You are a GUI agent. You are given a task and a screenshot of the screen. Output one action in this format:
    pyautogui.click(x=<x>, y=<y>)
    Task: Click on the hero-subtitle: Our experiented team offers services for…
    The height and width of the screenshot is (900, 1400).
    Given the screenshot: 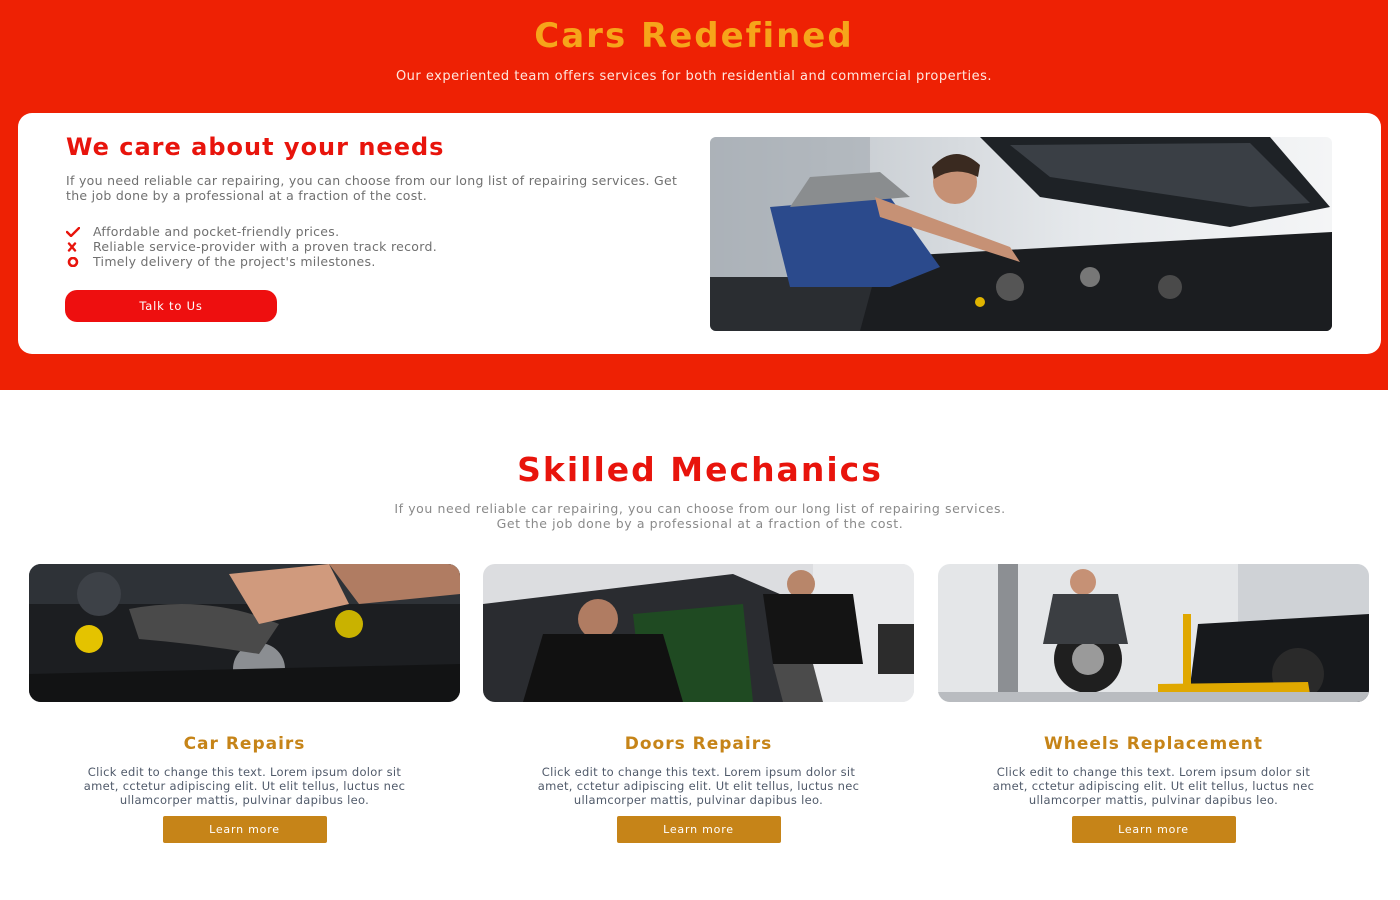 What is the action you would take?
    pyautogui.click(x=694, y=76)
    